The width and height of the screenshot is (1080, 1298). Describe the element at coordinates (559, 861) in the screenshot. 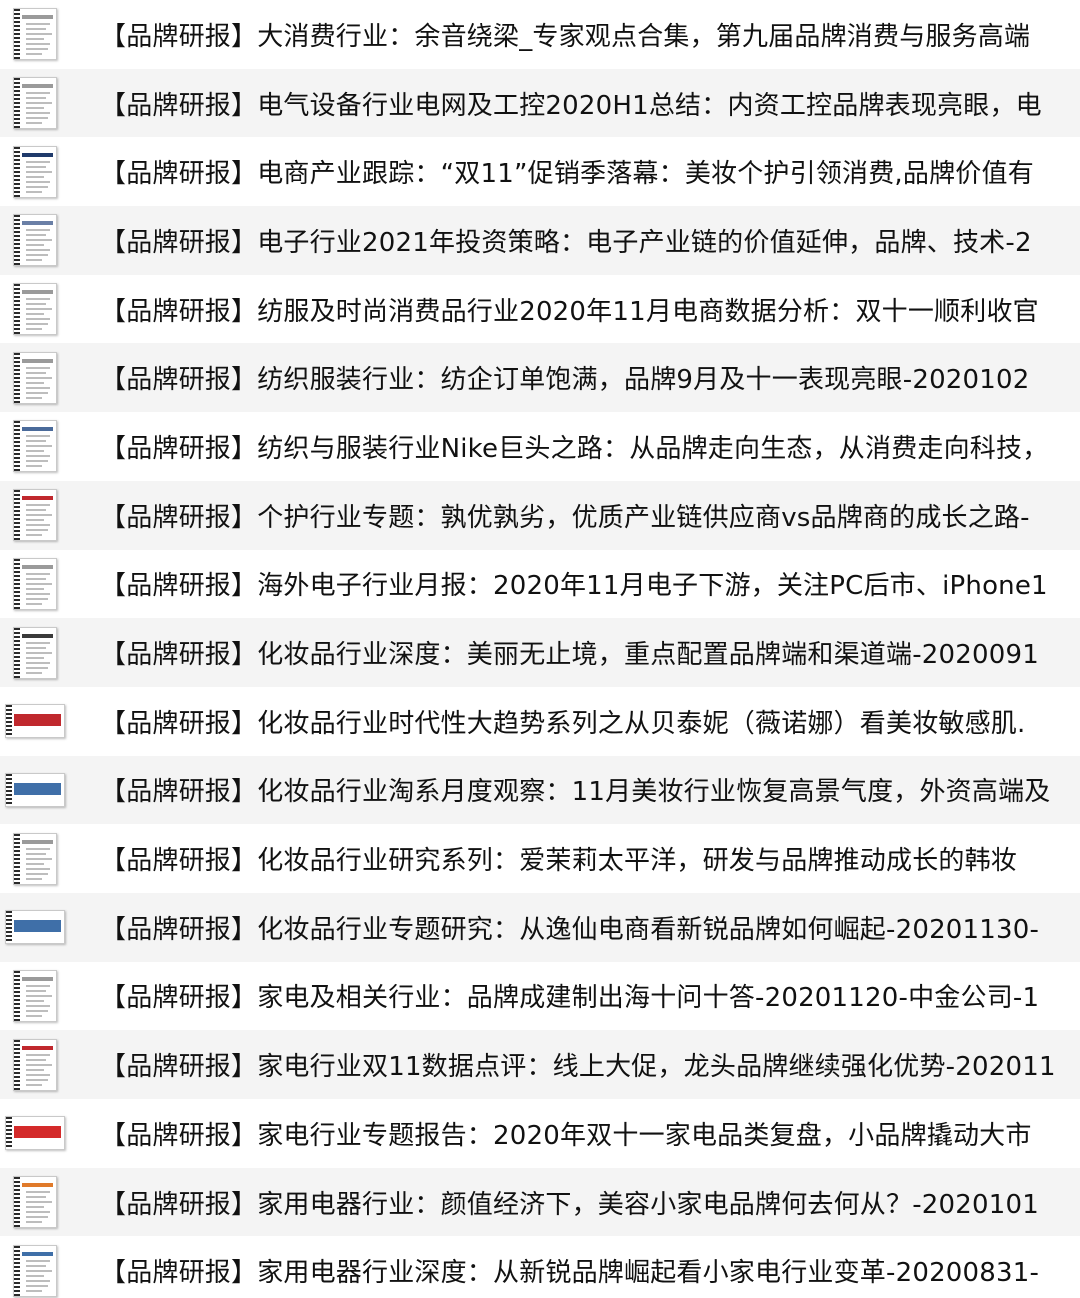

I see `file-name: 【品牌研报】化妆品行业研究系列：爱茉莉太平洋，研发与品牌推动成长的韩妆` at that location.